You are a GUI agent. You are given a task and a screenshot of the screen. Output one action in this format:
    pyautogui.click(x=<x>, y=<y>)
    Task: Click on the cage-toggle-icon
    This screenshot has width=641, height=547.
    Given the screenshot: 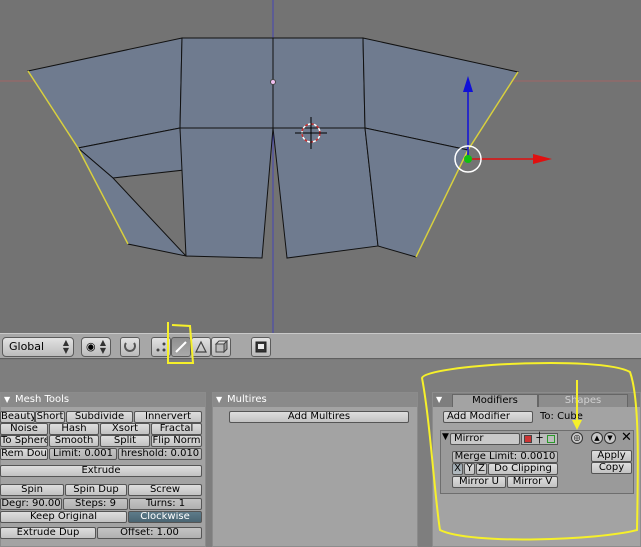 What is the action you would take?
    pyautogui.click(x=550, y=439)
    